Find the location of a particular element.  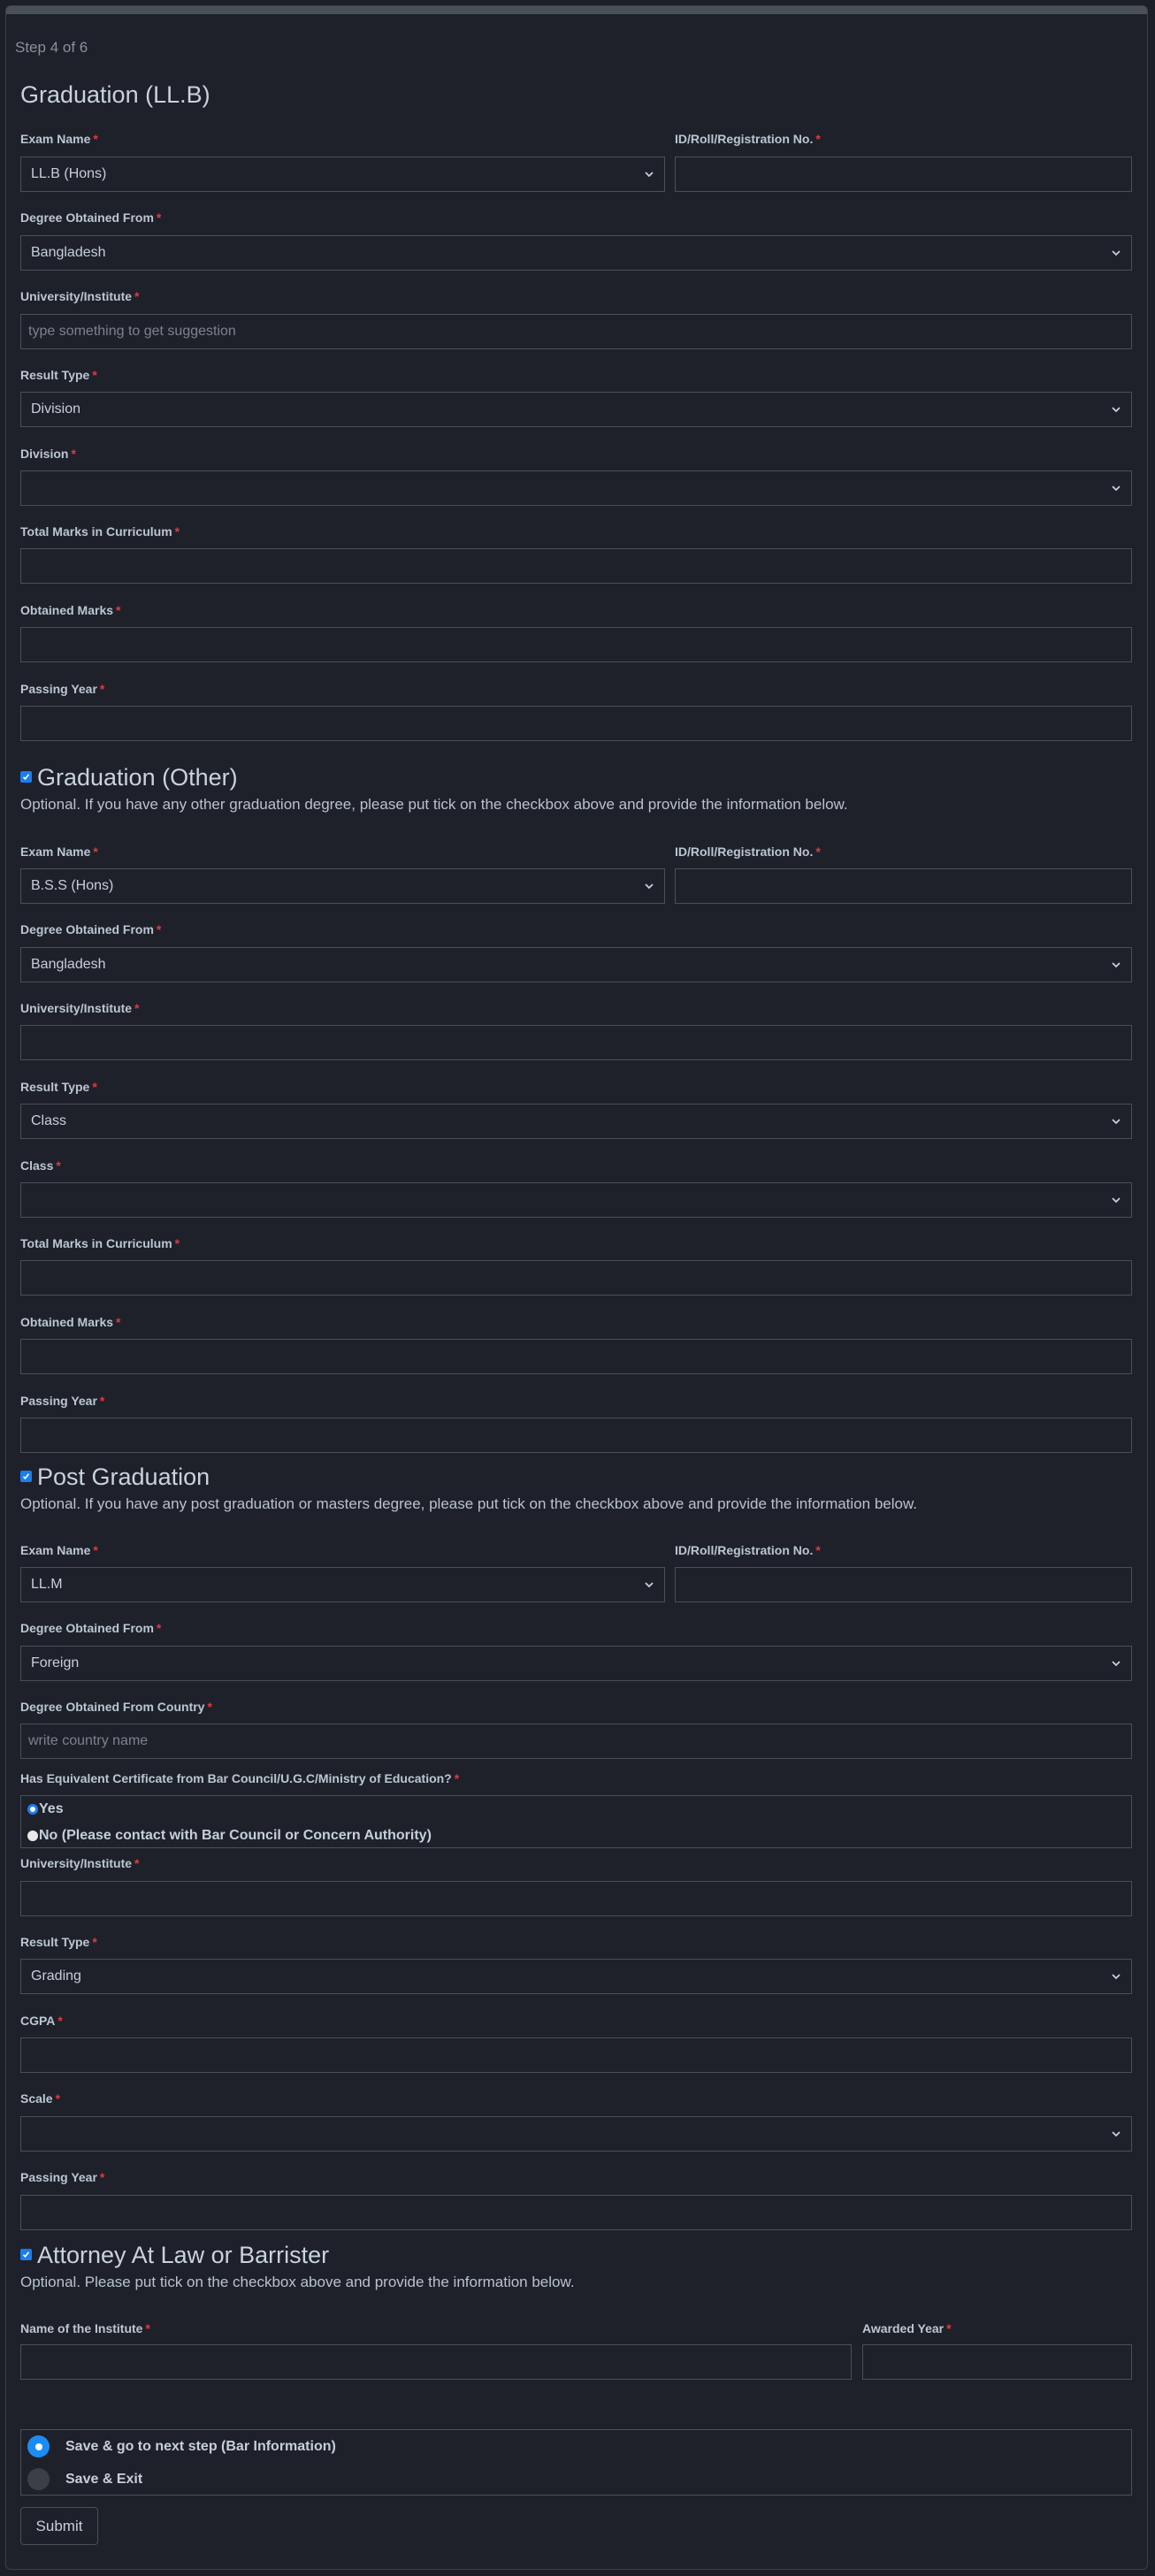

other-total-marks-input is located at coordinates (576, 1278).